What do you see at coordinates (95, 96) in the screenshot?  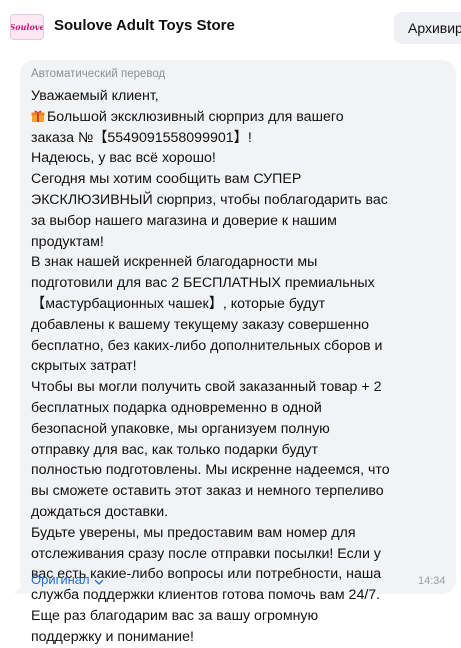 I see `message-line: Уважаемый клиент,` at bounding box center [95, 96].